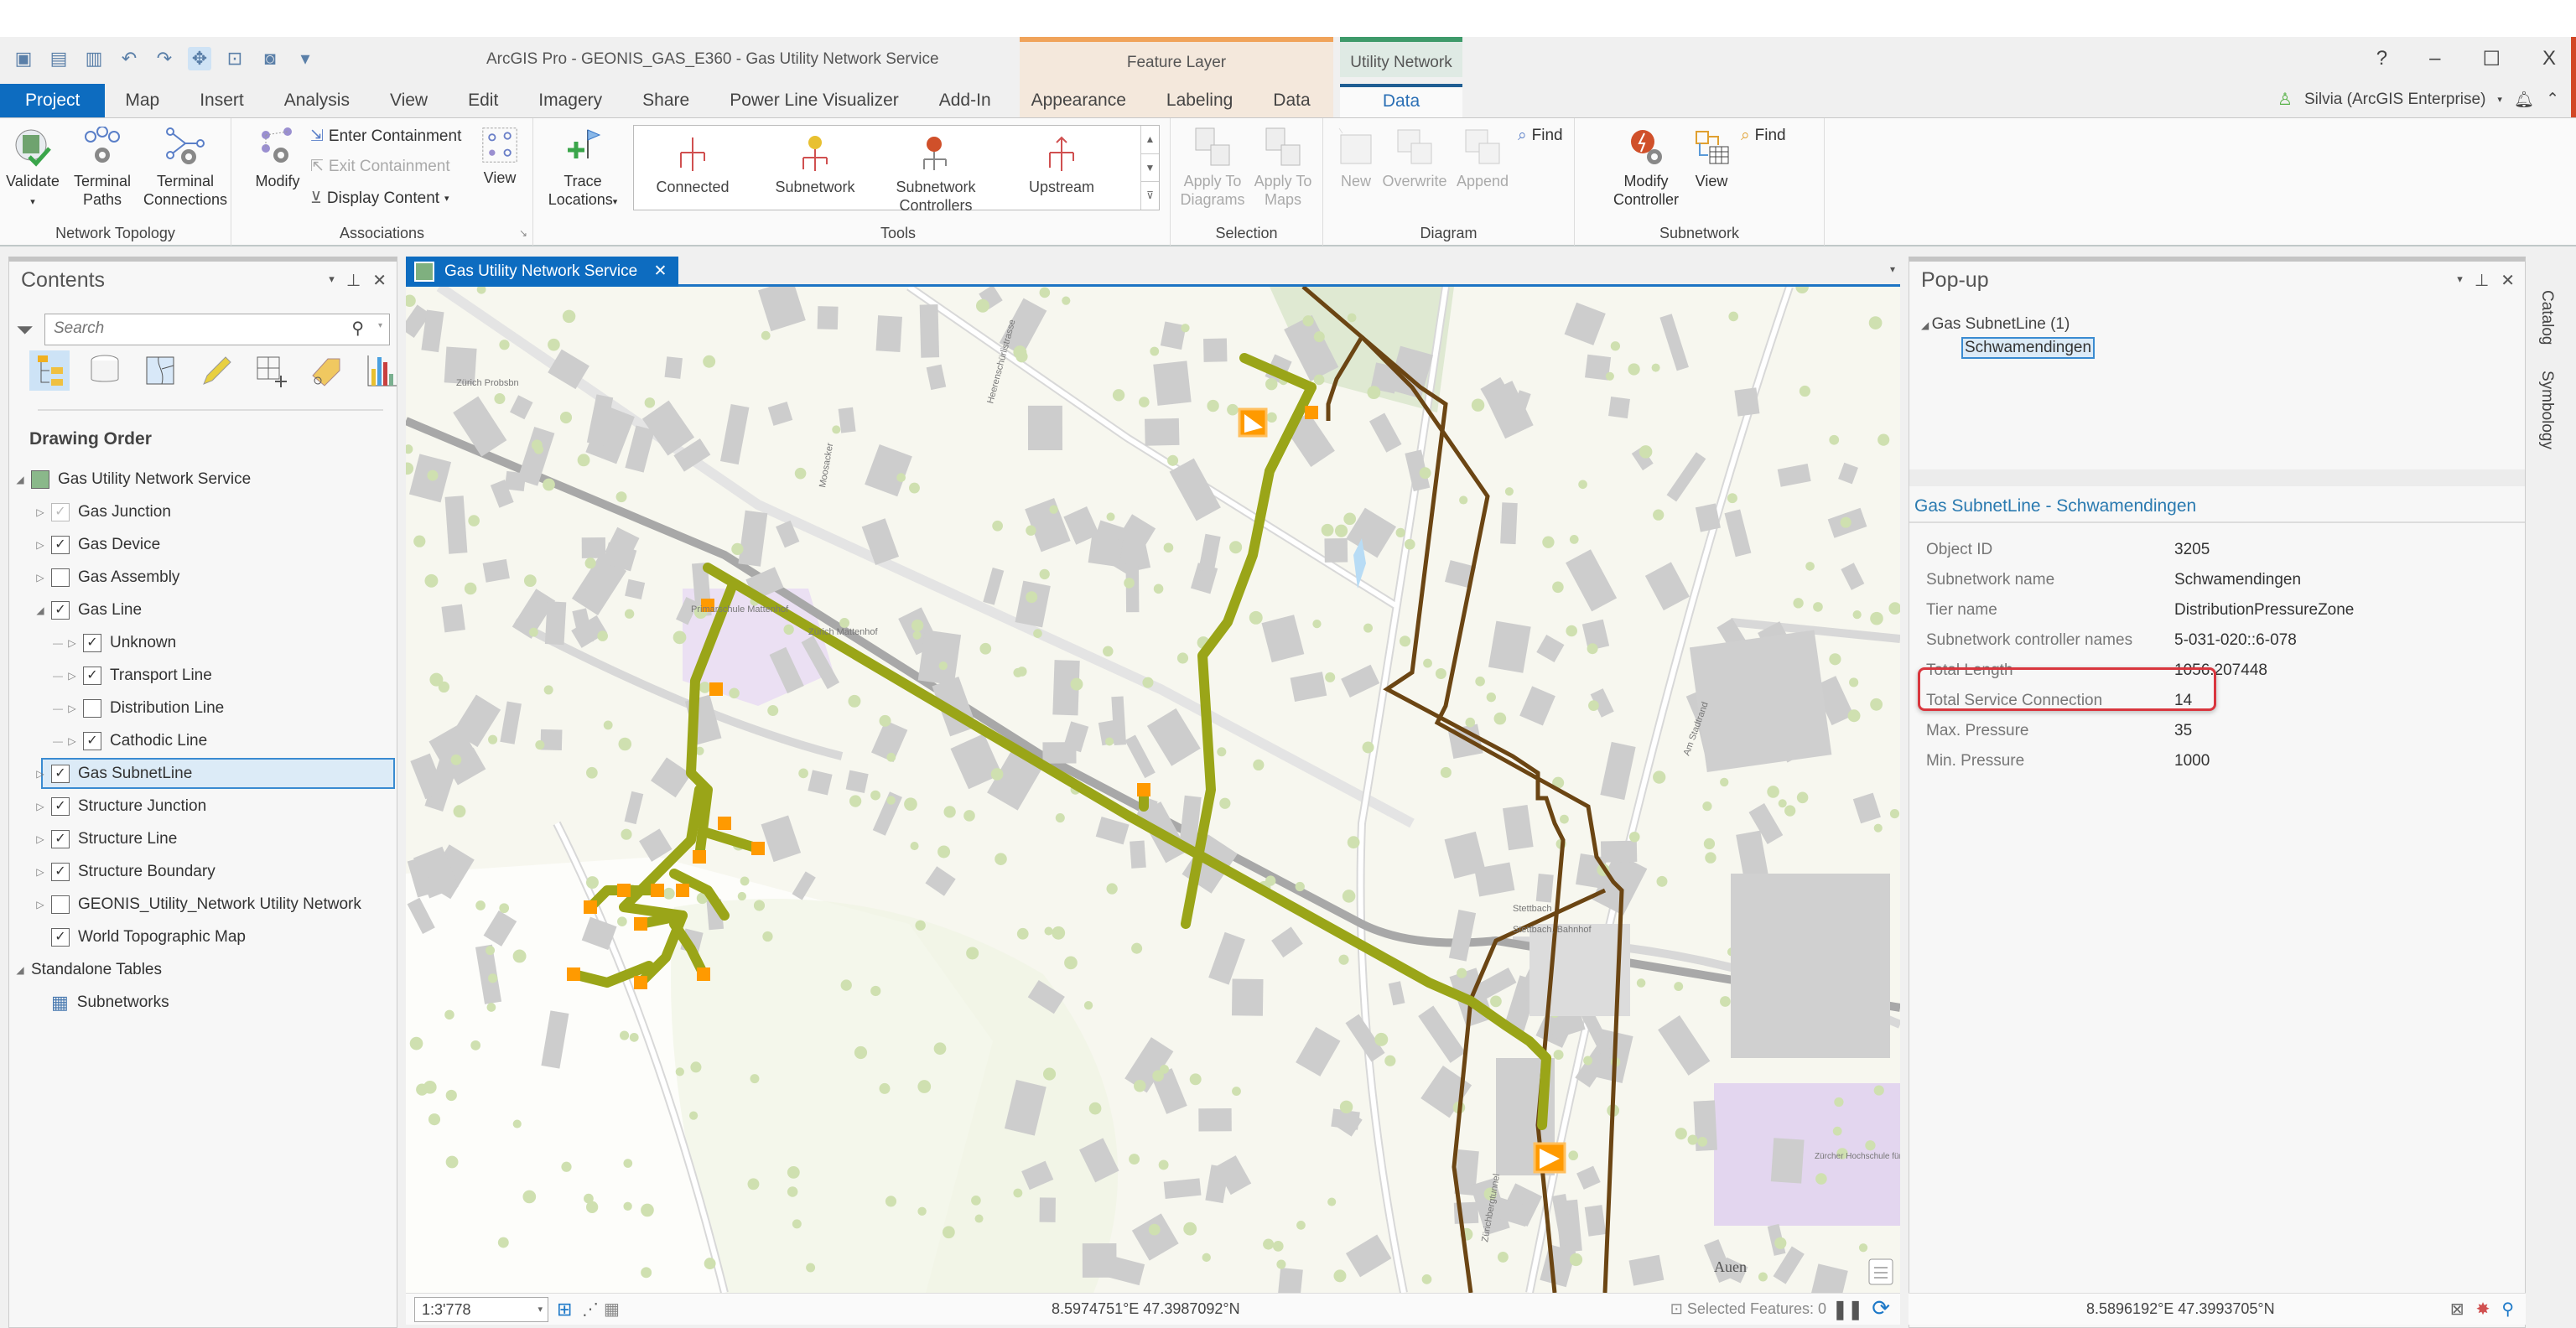 Image resolution: width=2576 pixels, height=1328 pixels. Describe the element at coordinates (2217, 477) in the screenshot. I see `popup-splitter` at that location.